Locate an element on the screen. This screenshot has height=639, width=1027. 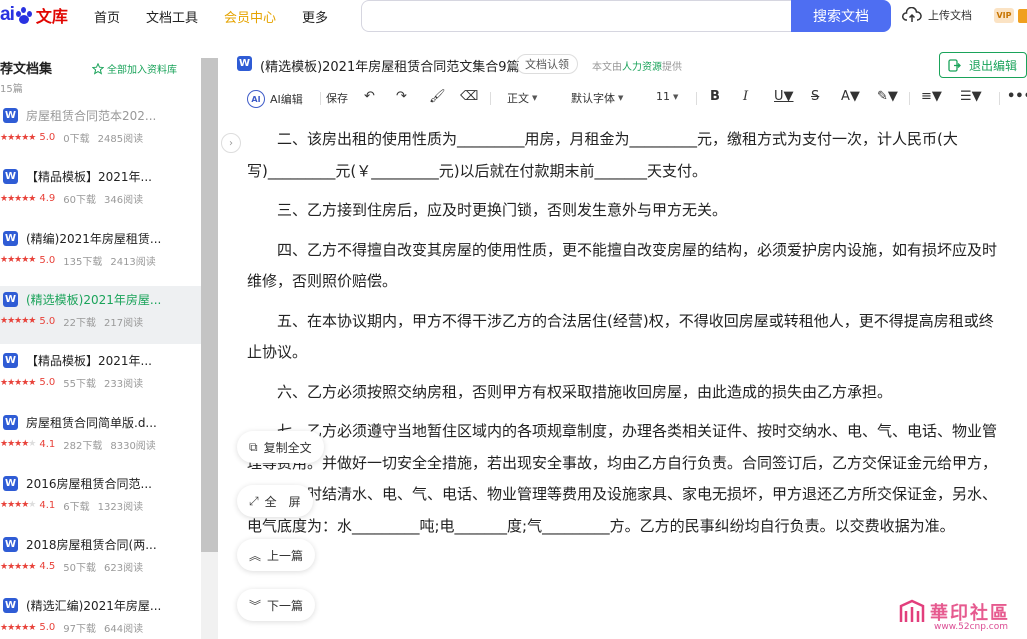
copy-icon: ⧉ is located at coordinates (253, 446).